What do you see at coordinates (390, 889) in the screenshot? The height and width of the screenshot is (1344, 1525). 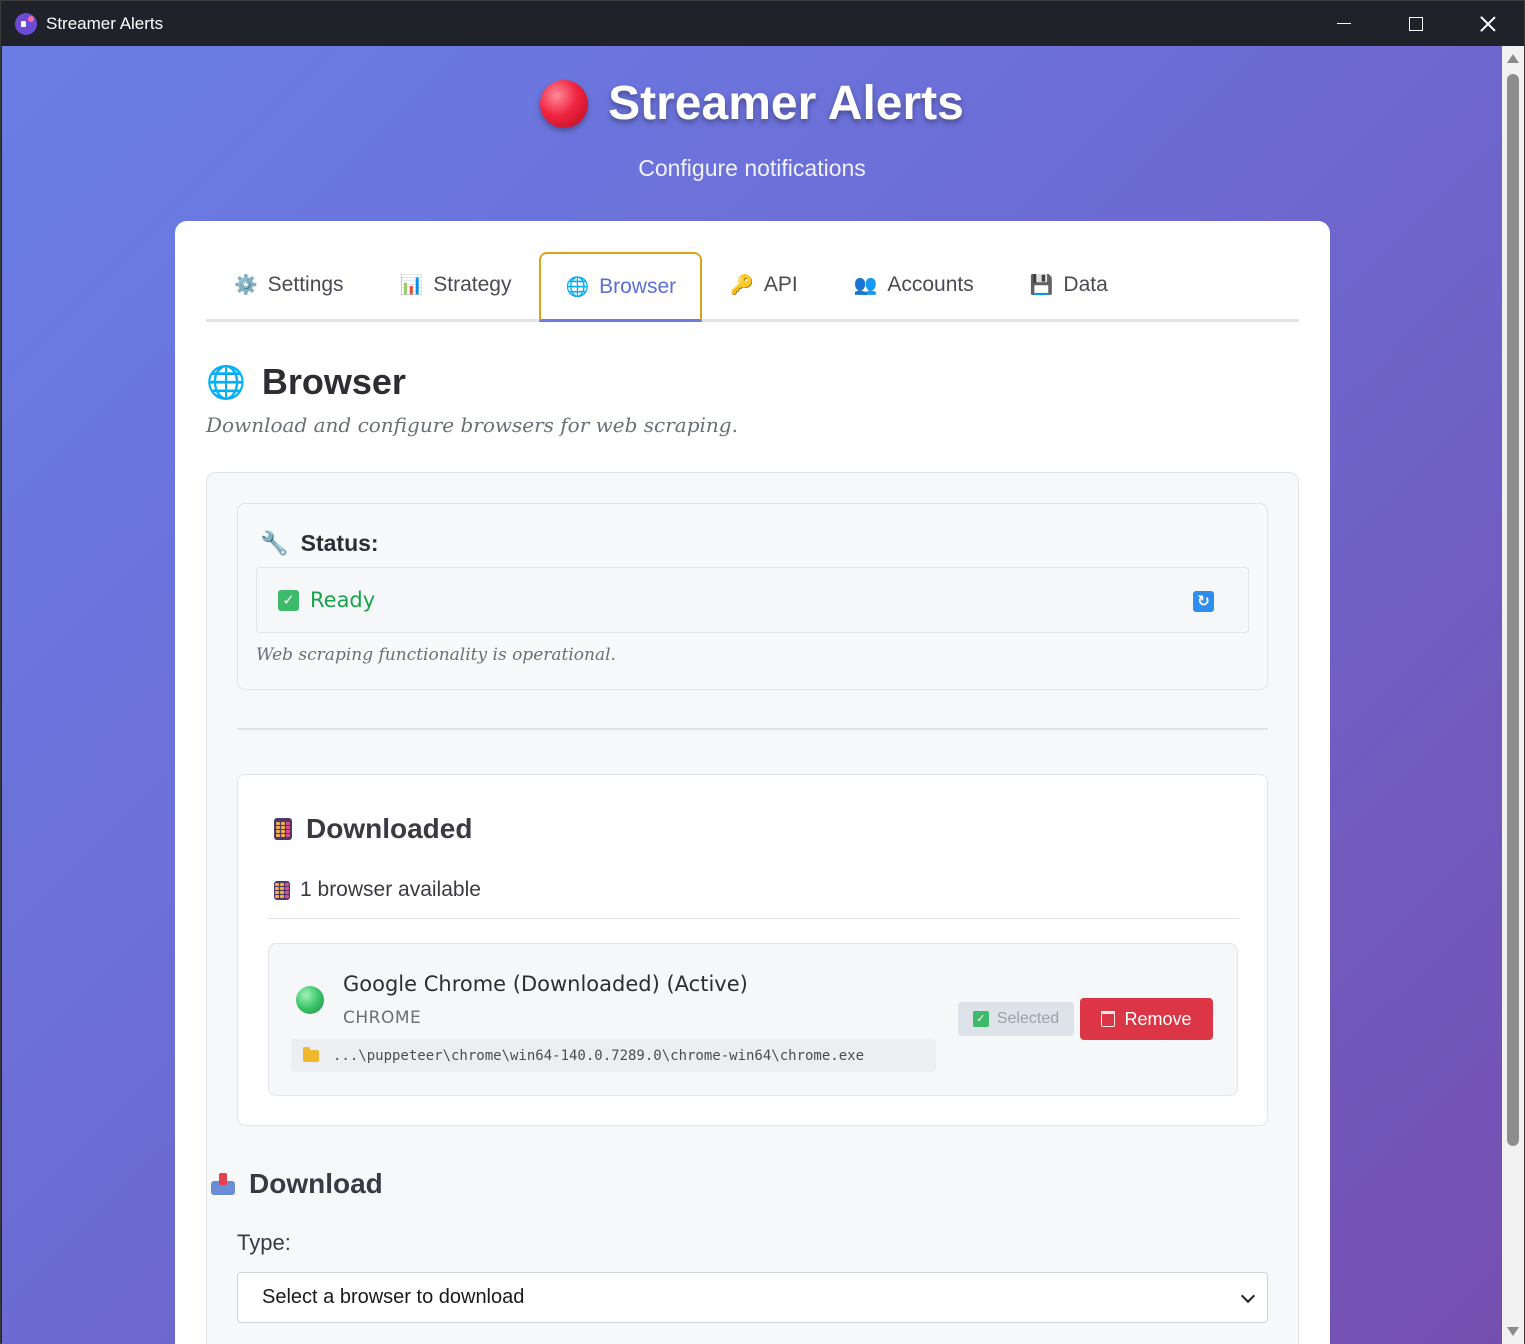 I see `browser-count-text: 1 browser available` at bounding box center [390, 889].